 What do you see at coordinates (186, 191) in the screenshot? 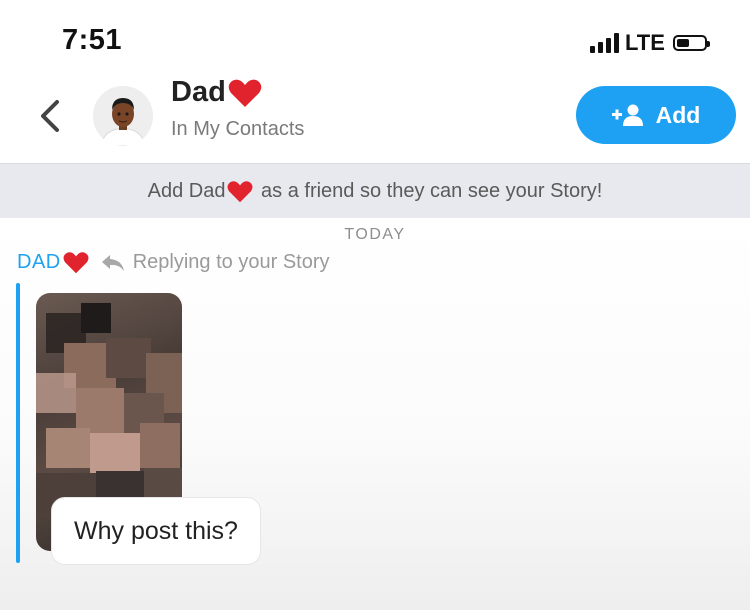
I see `banner-text-start: Add Dad` at bounding box center [186, 191].